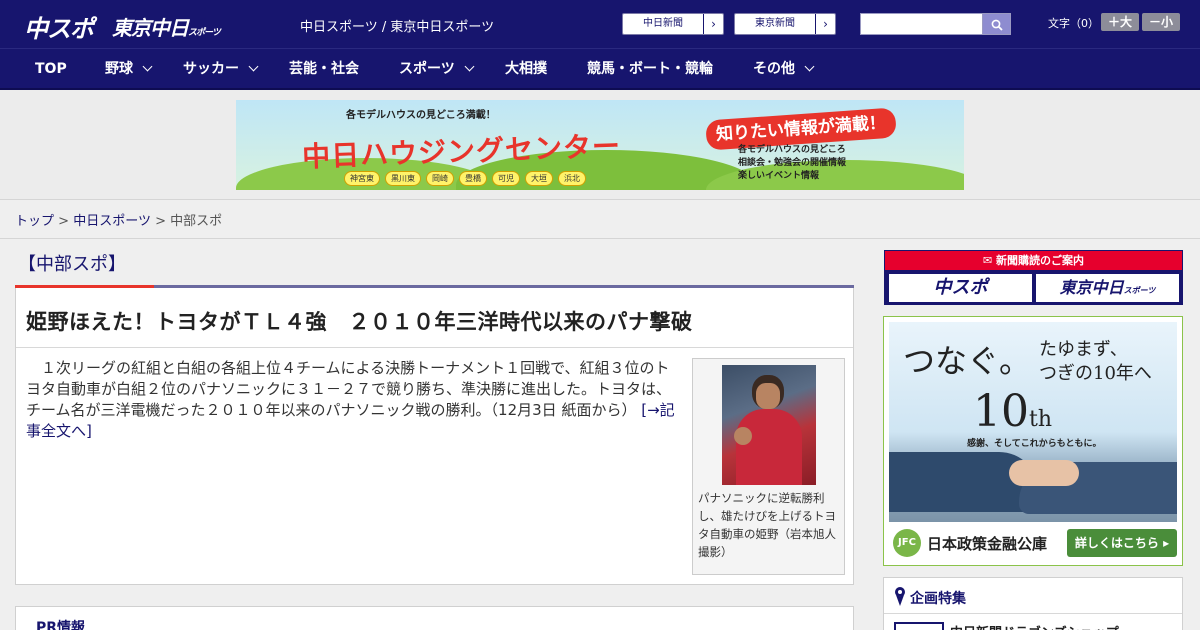 The width and height of the screenshot is (1200, 630). I want to click on nav-item-baseball: 野球, so click(119, 69).